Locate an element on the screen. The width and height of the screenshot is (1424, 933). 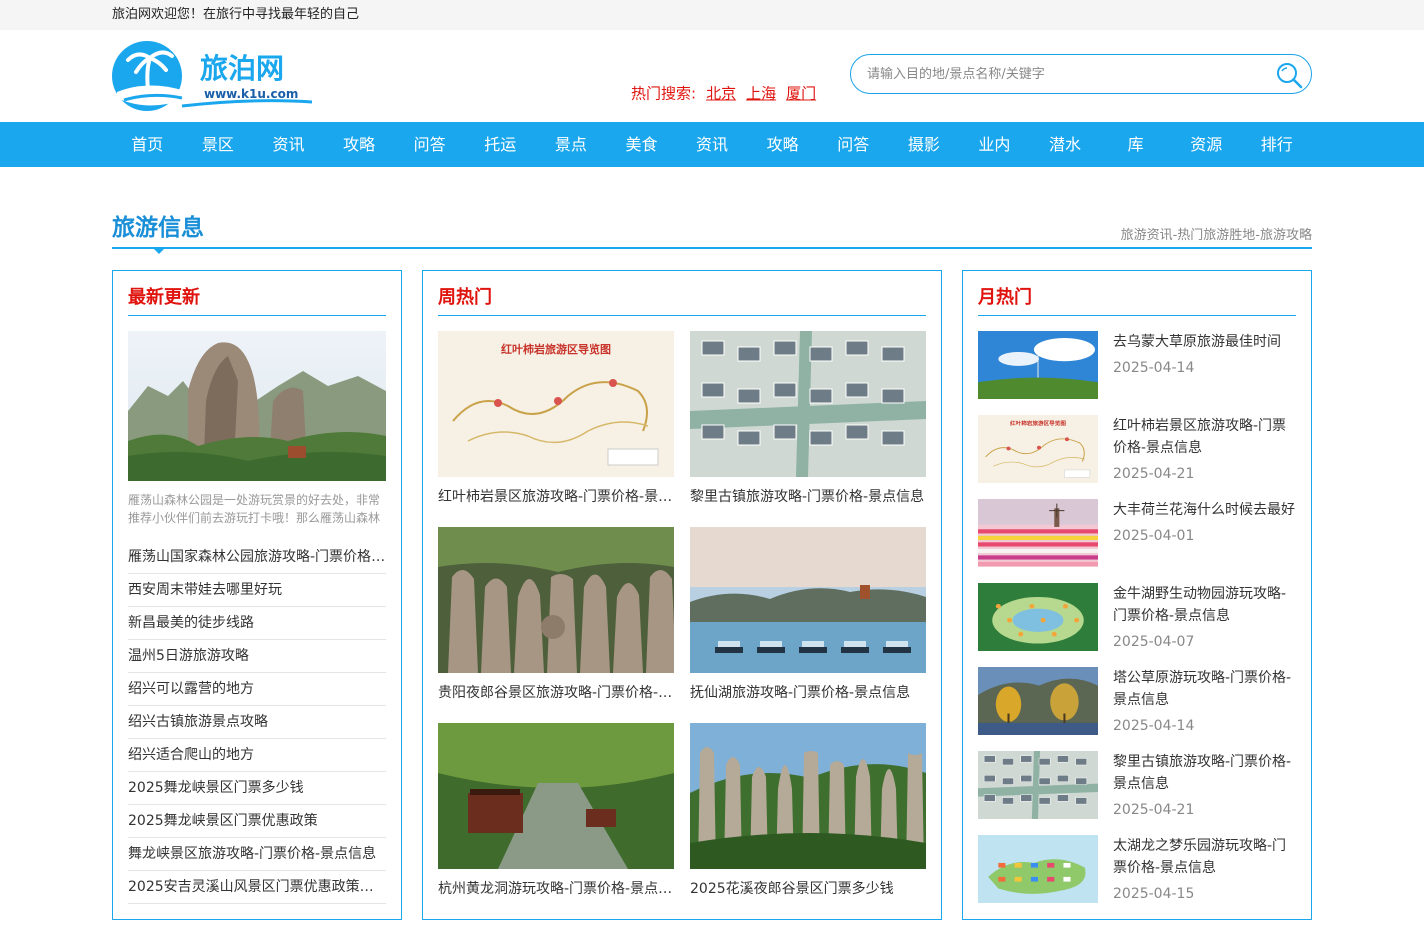
weekly-card: 黎里古镇旅游攻略-门票价格-景点信息 is located at coordinates (808, 418).